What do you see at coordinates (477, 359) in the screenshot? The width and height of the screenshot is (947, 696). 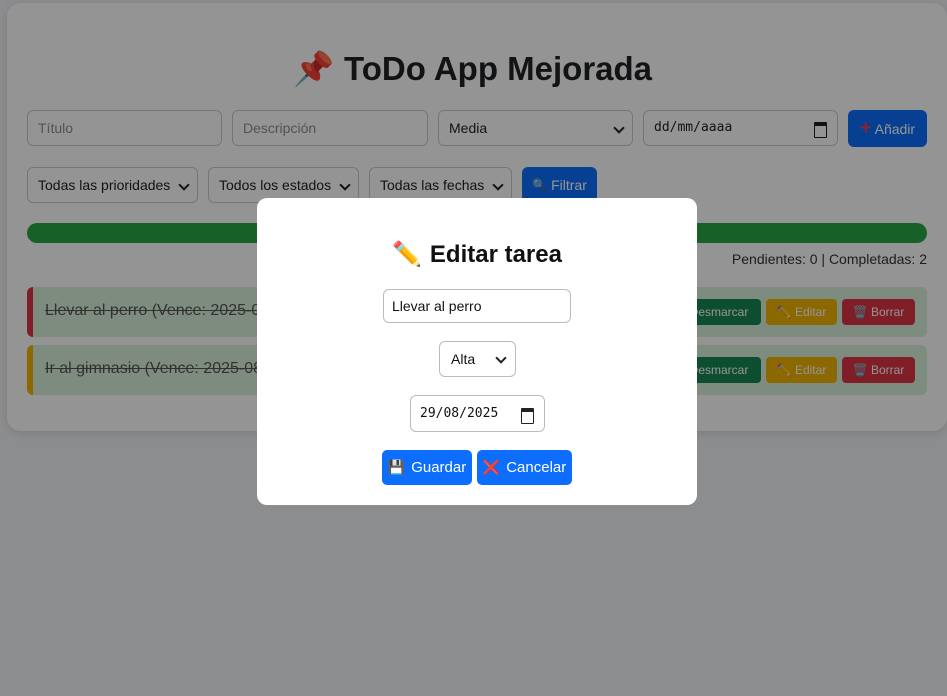 I see `edit-priority-select: Alta` at bounding box center [477, 359].